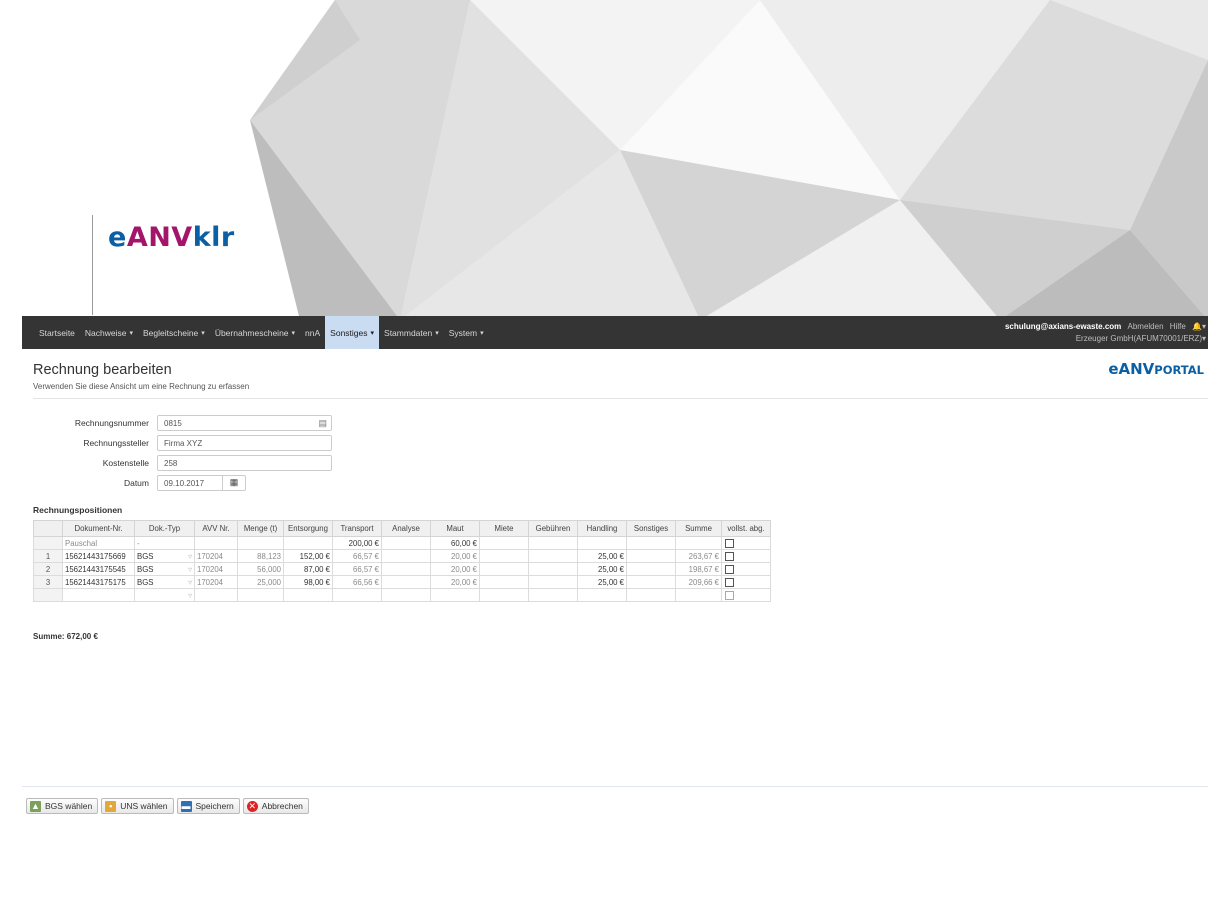 Image resolution: width=1208 pixels, height=904 pixels. Describe the element at coordinates (57, 332) in the screenshot. I see `nav-startseite: Startseite` at that location.